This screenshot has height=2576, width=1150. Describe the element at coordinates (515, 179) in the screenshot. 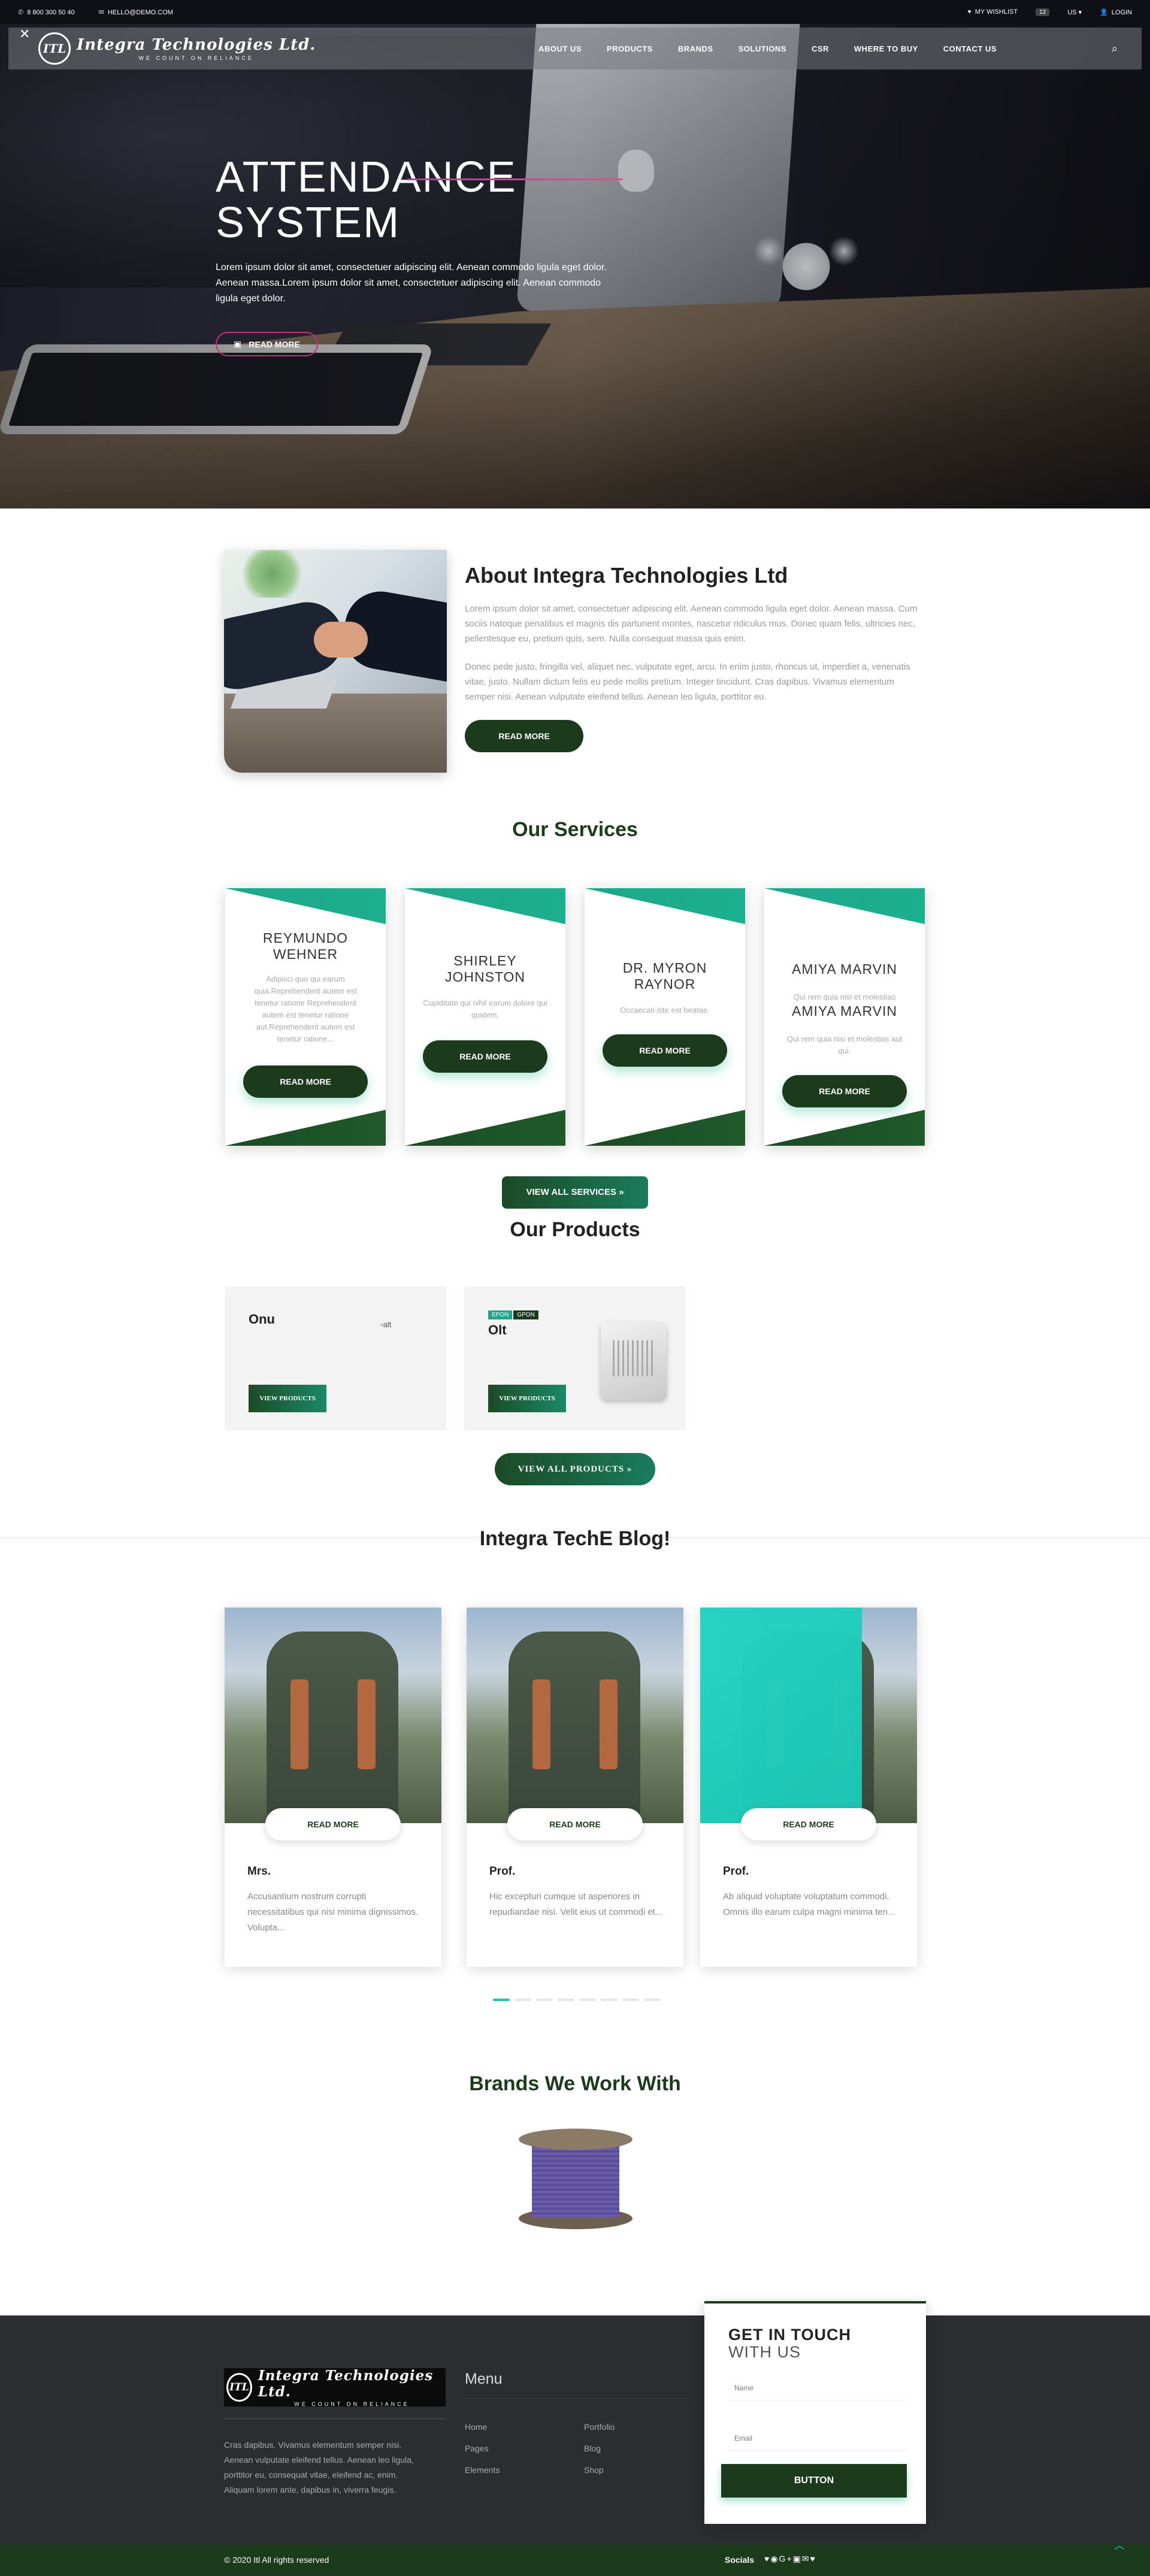

I see `hero-accent-line` at that location.